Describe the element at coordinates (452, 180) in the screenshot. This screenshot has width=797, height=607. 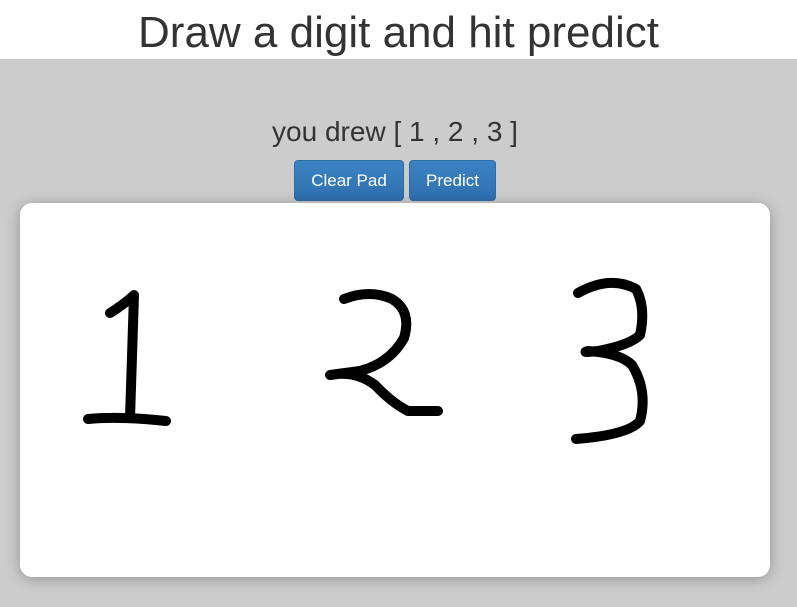
I see `predict-button: Predict` at that location.